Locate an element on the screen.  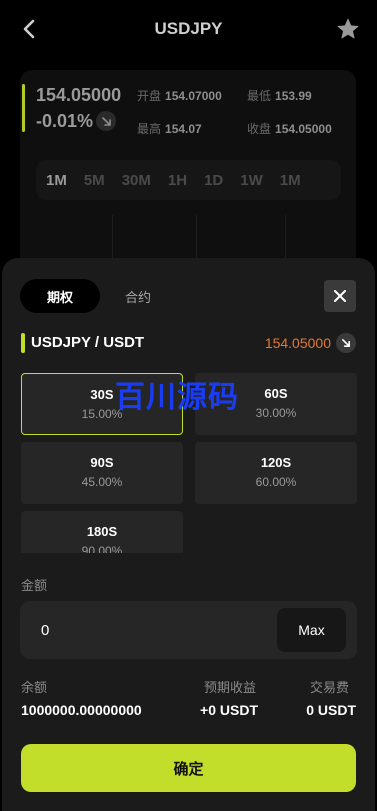
fee-value: 0 USDT is located at coordinates (331, 710).